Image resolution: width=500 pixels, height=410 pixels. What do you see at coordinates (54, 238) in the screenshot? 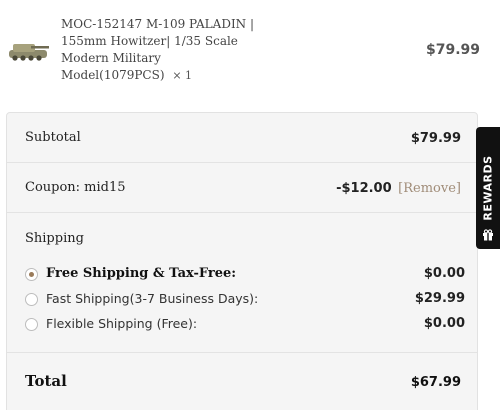
I see `shipping-label: Shipping` at bounding box center [54, 238].